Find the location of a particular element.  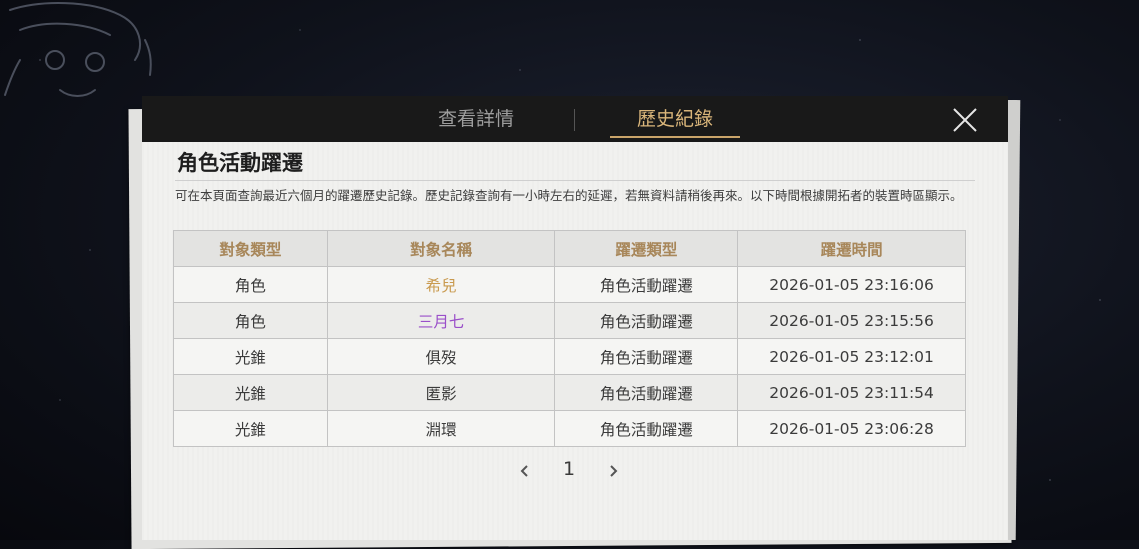

tab-divider is located at coordinates (574, 120).